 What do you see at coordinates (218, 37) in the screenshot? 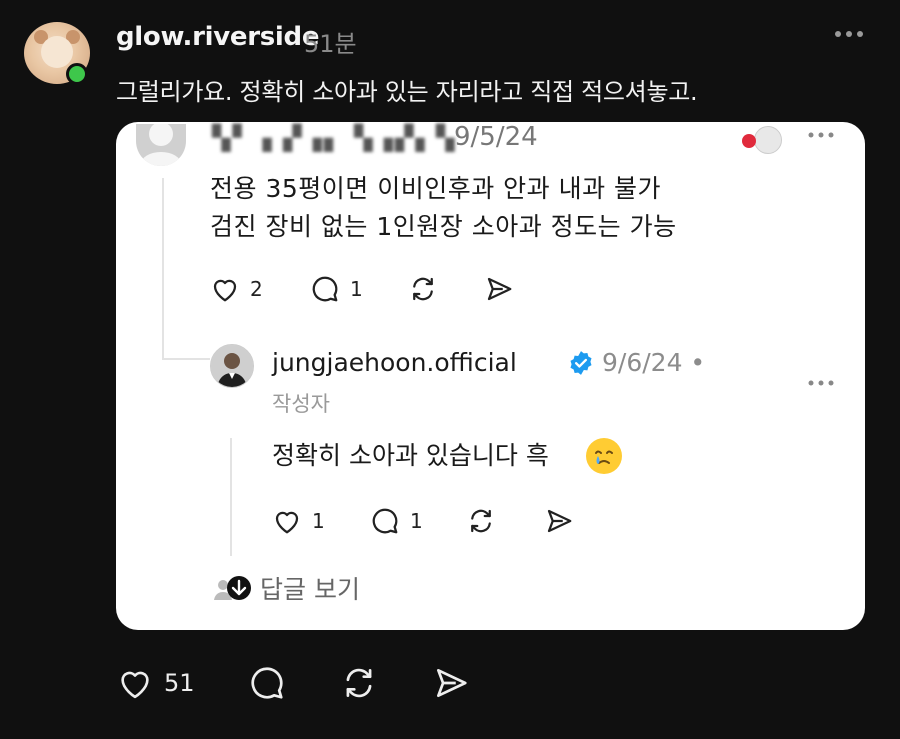
I see `post-username: glow.riverside` at bounding box center [218, 37].